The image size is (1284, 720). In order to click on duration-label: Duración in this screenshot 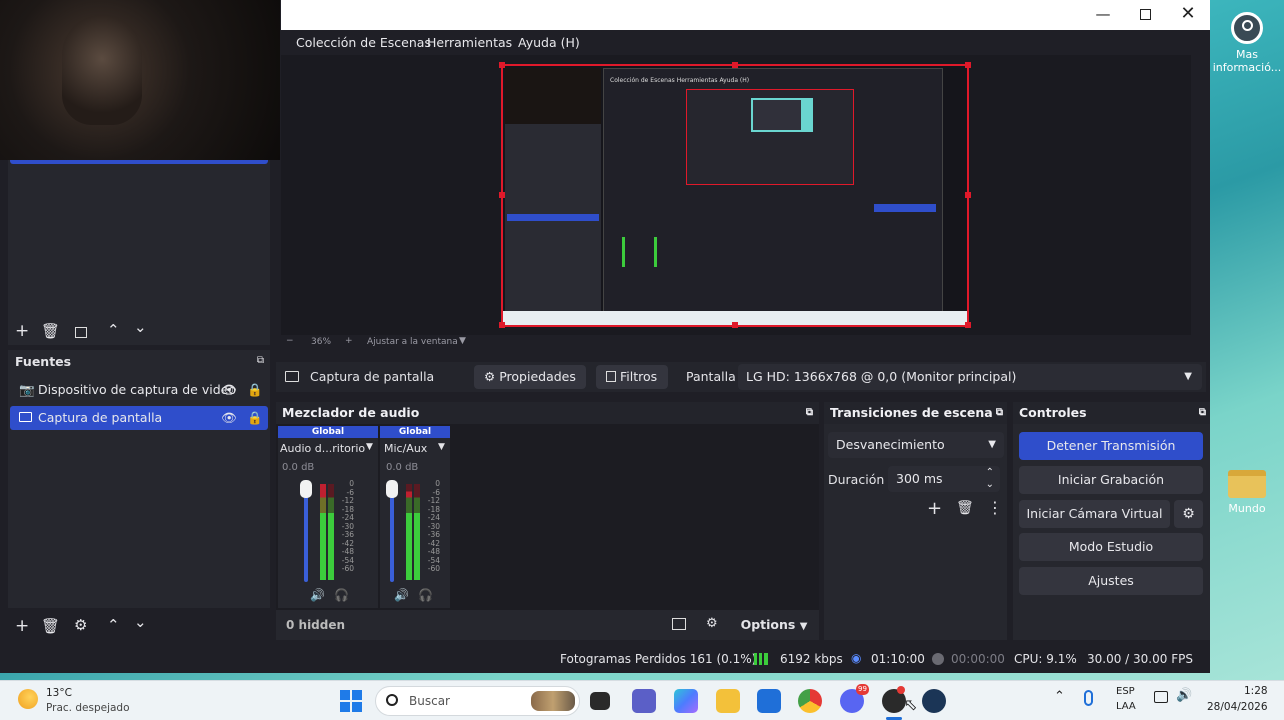, I will do `click(856, 479)`.